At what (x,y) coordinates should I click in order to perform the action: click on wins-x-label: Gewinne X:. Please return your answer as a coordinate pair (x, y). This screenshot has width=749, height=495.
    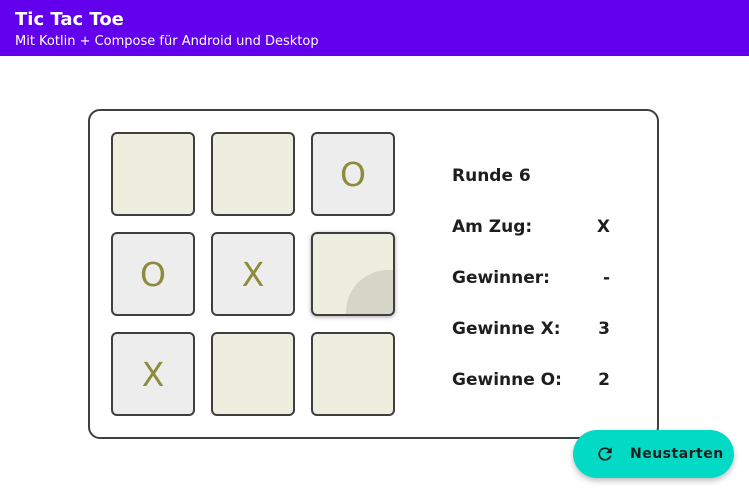
    Looking at the image, I should click on (506, 329).